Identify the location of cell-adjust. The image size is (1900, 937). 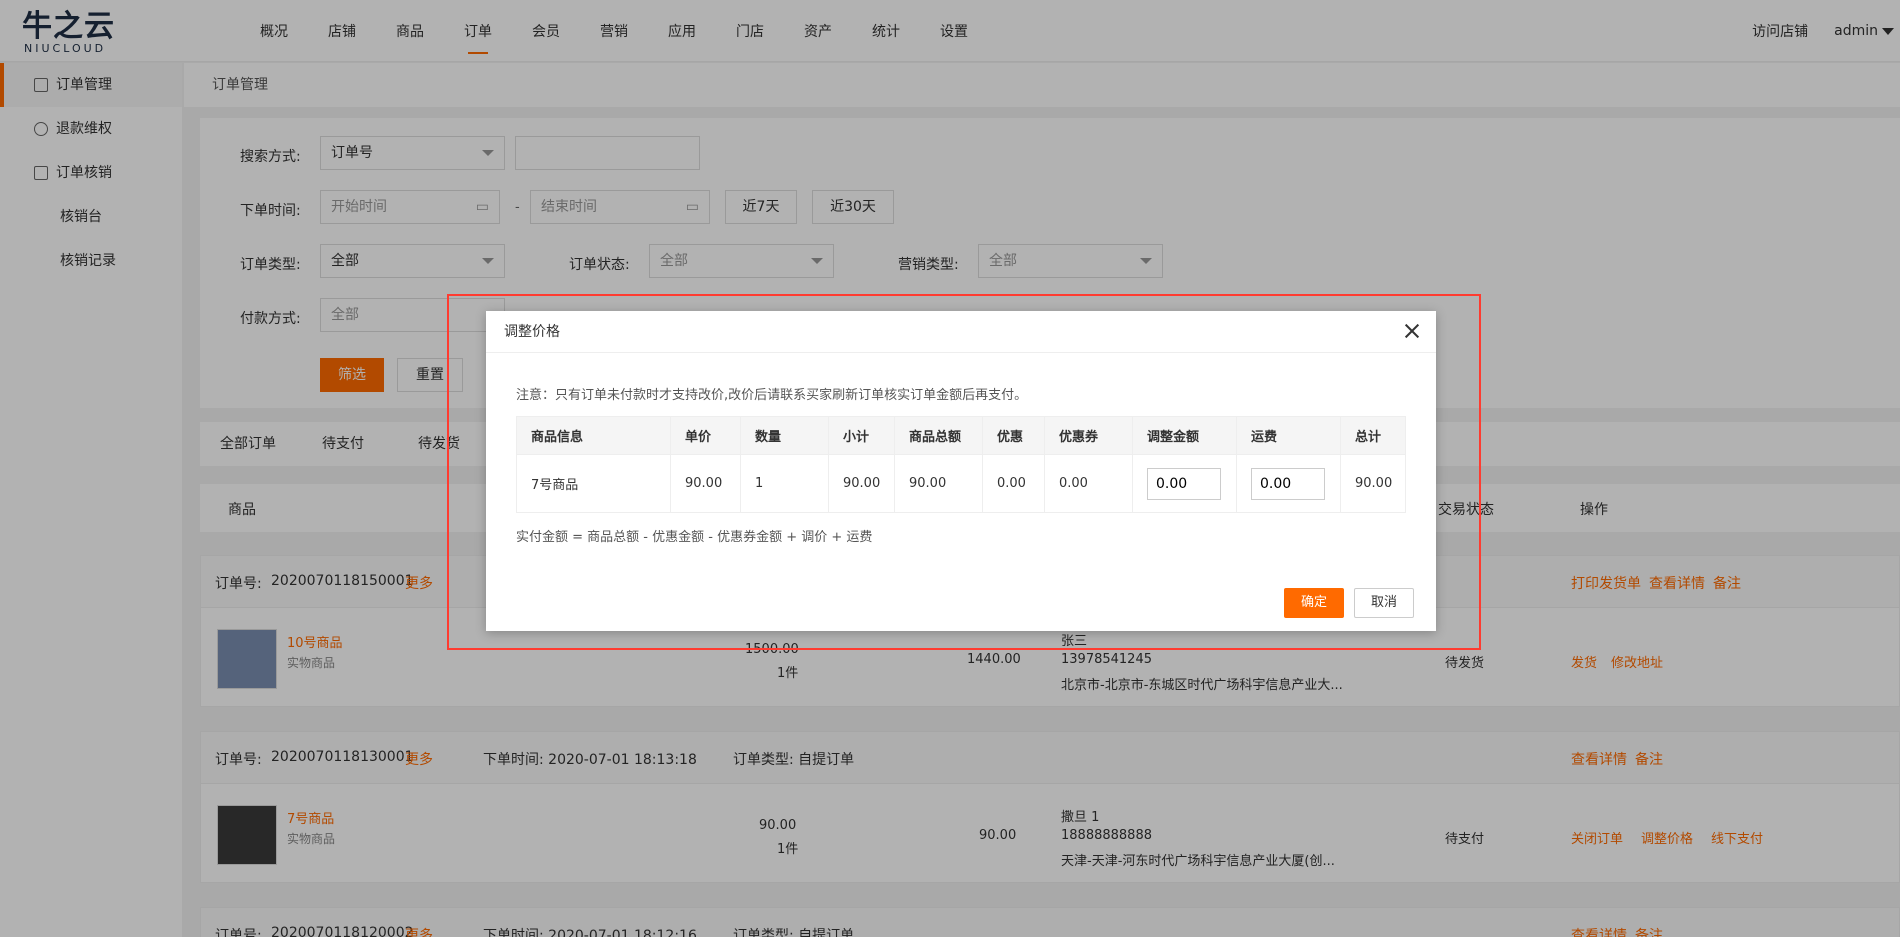
(1184, 483).